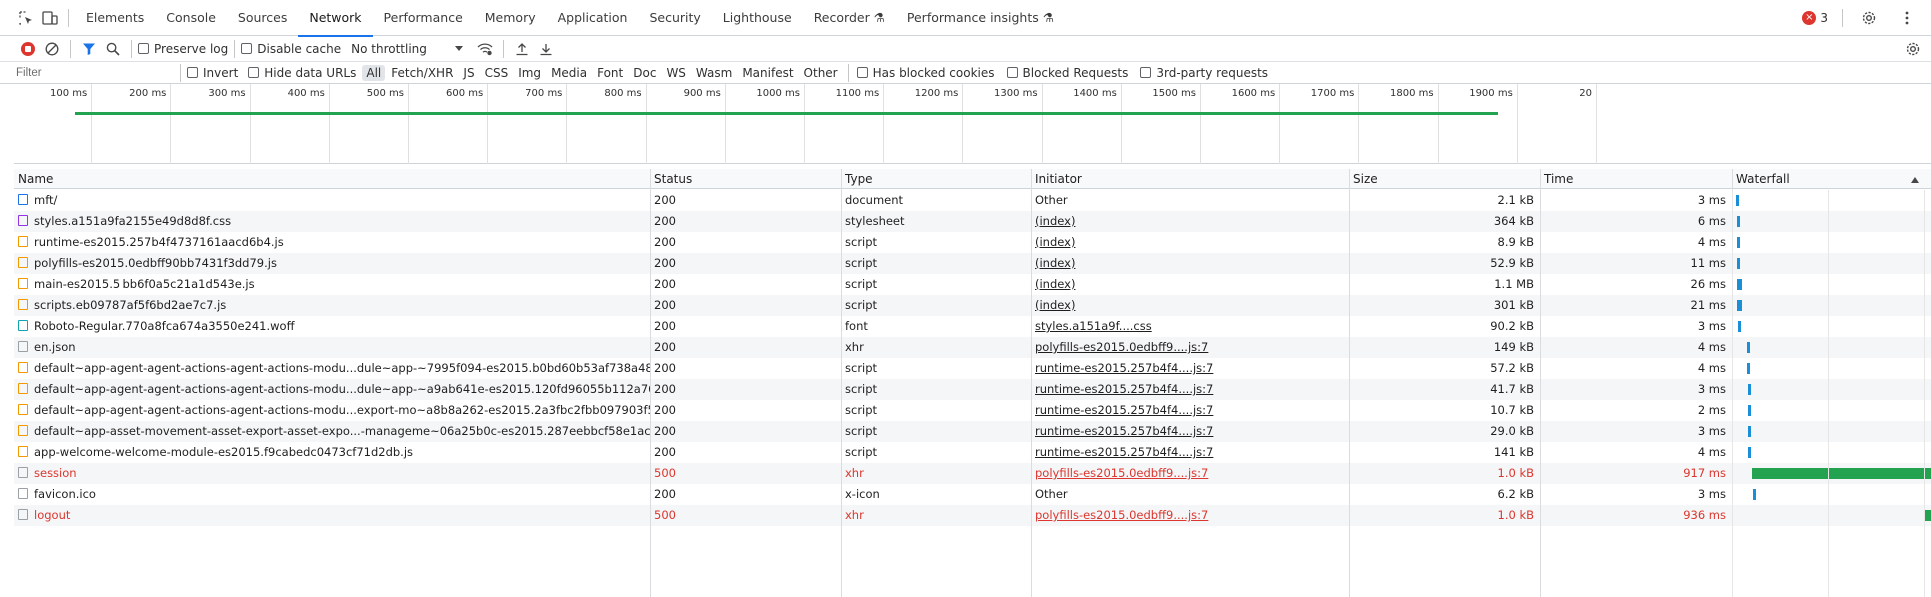  What do you see at coordinates (26, 18) in the screenshot?
I see `inspect-element-icon` at bounding box center [26, 18].